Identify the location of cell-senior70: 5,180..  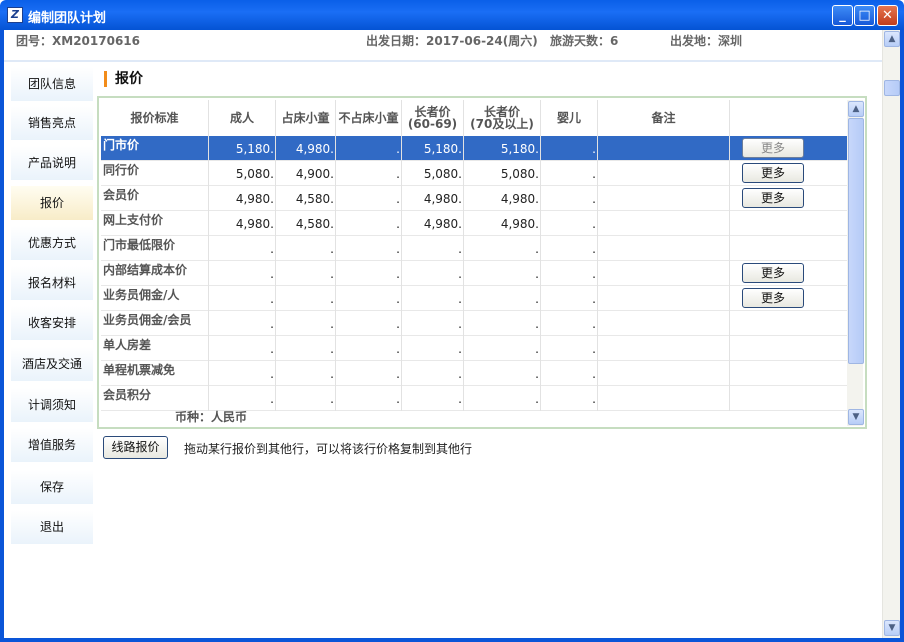
(502, 148).